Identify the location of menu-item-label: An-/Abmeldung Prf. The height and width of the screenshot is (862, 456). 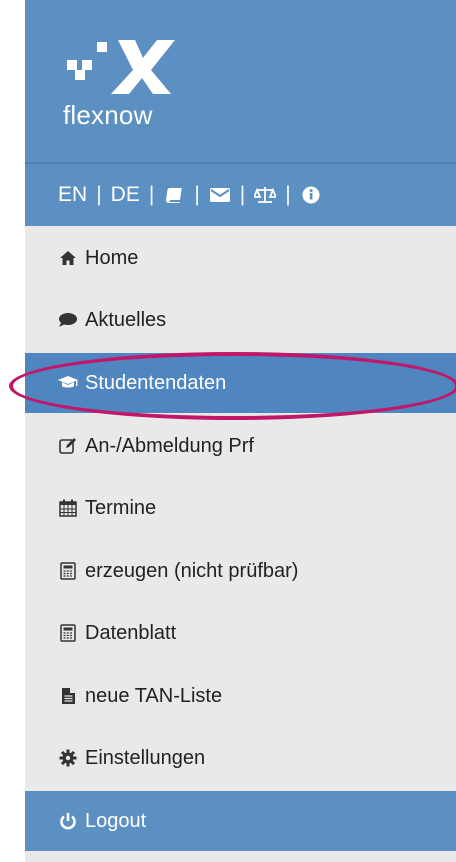
(169, 445).